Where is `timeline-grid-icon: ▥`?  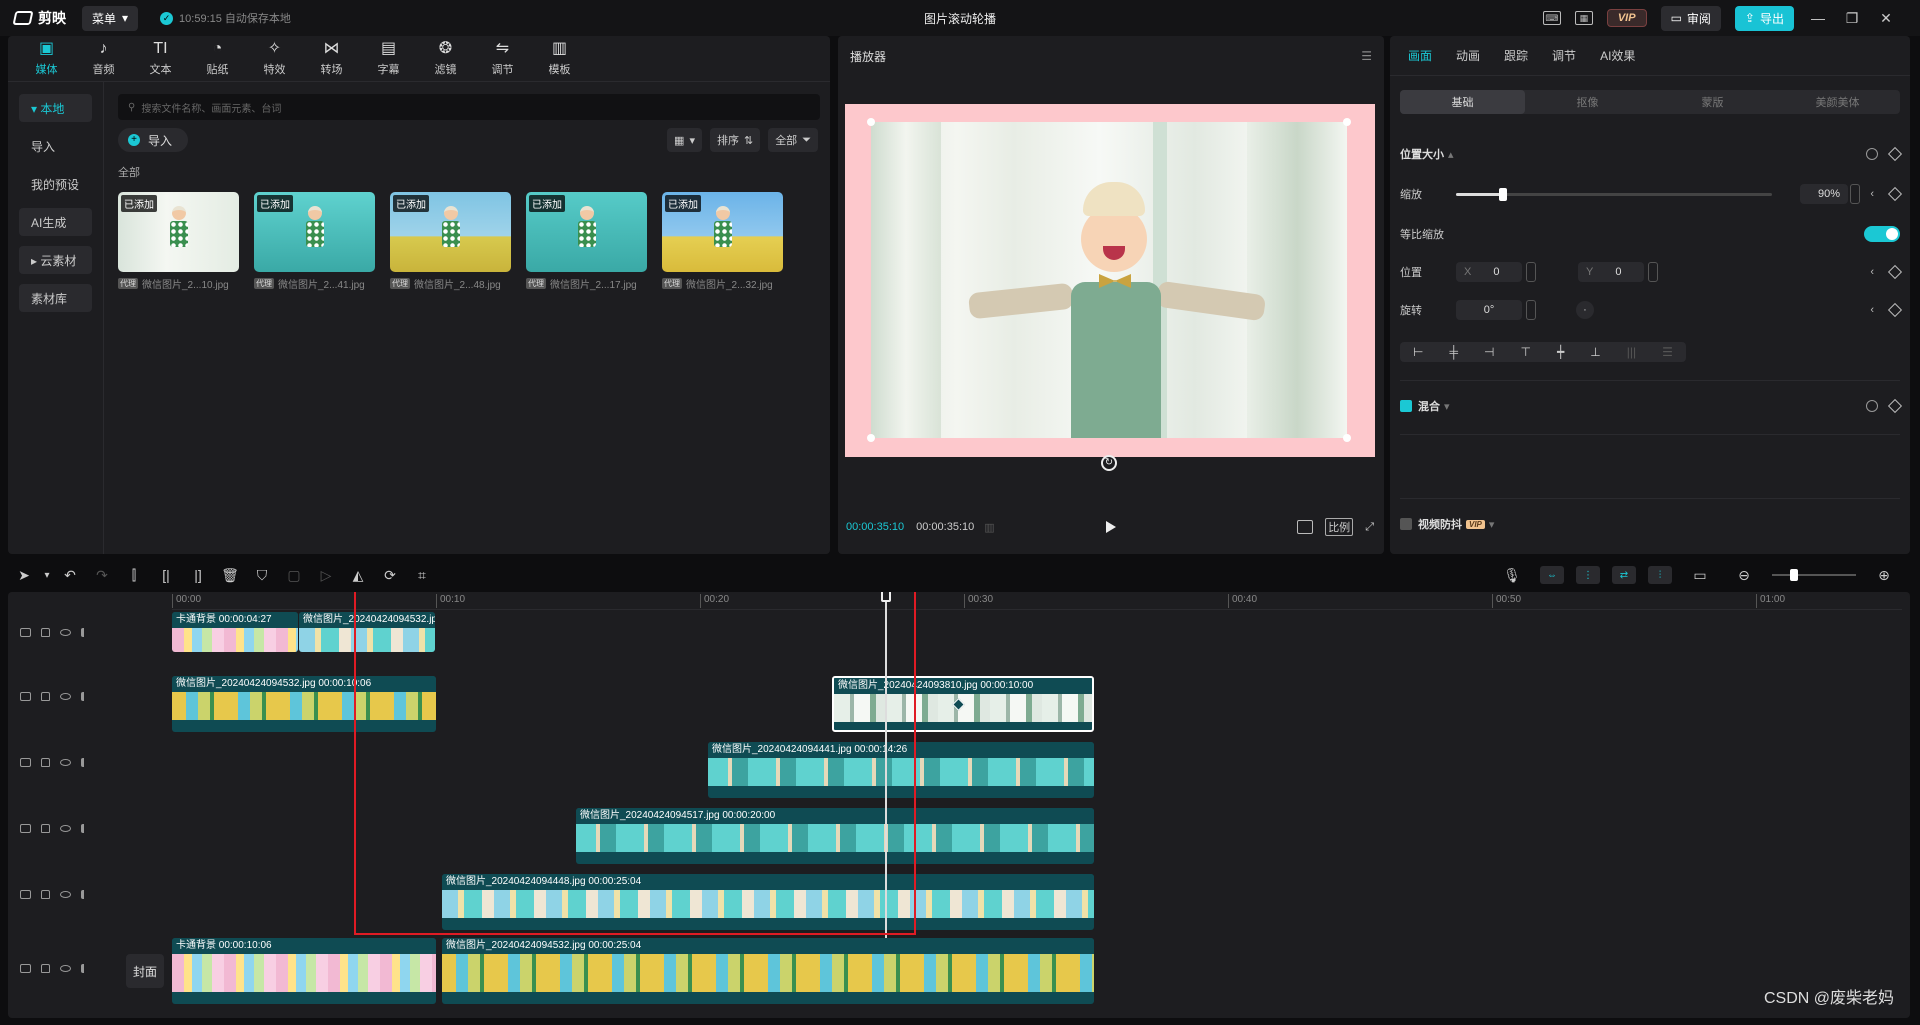 timeline-grid-icon: ▥ is located at coordinates (989, 527).